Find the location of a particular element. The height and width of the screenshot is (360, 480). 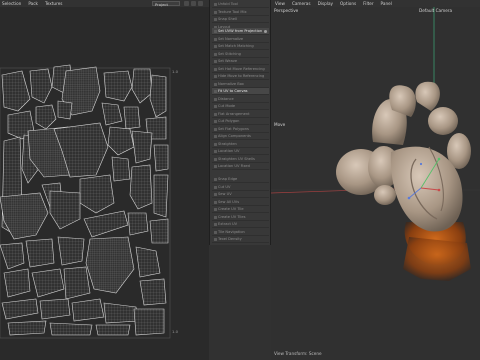

distance-icon is located at coordinates (215, 99).